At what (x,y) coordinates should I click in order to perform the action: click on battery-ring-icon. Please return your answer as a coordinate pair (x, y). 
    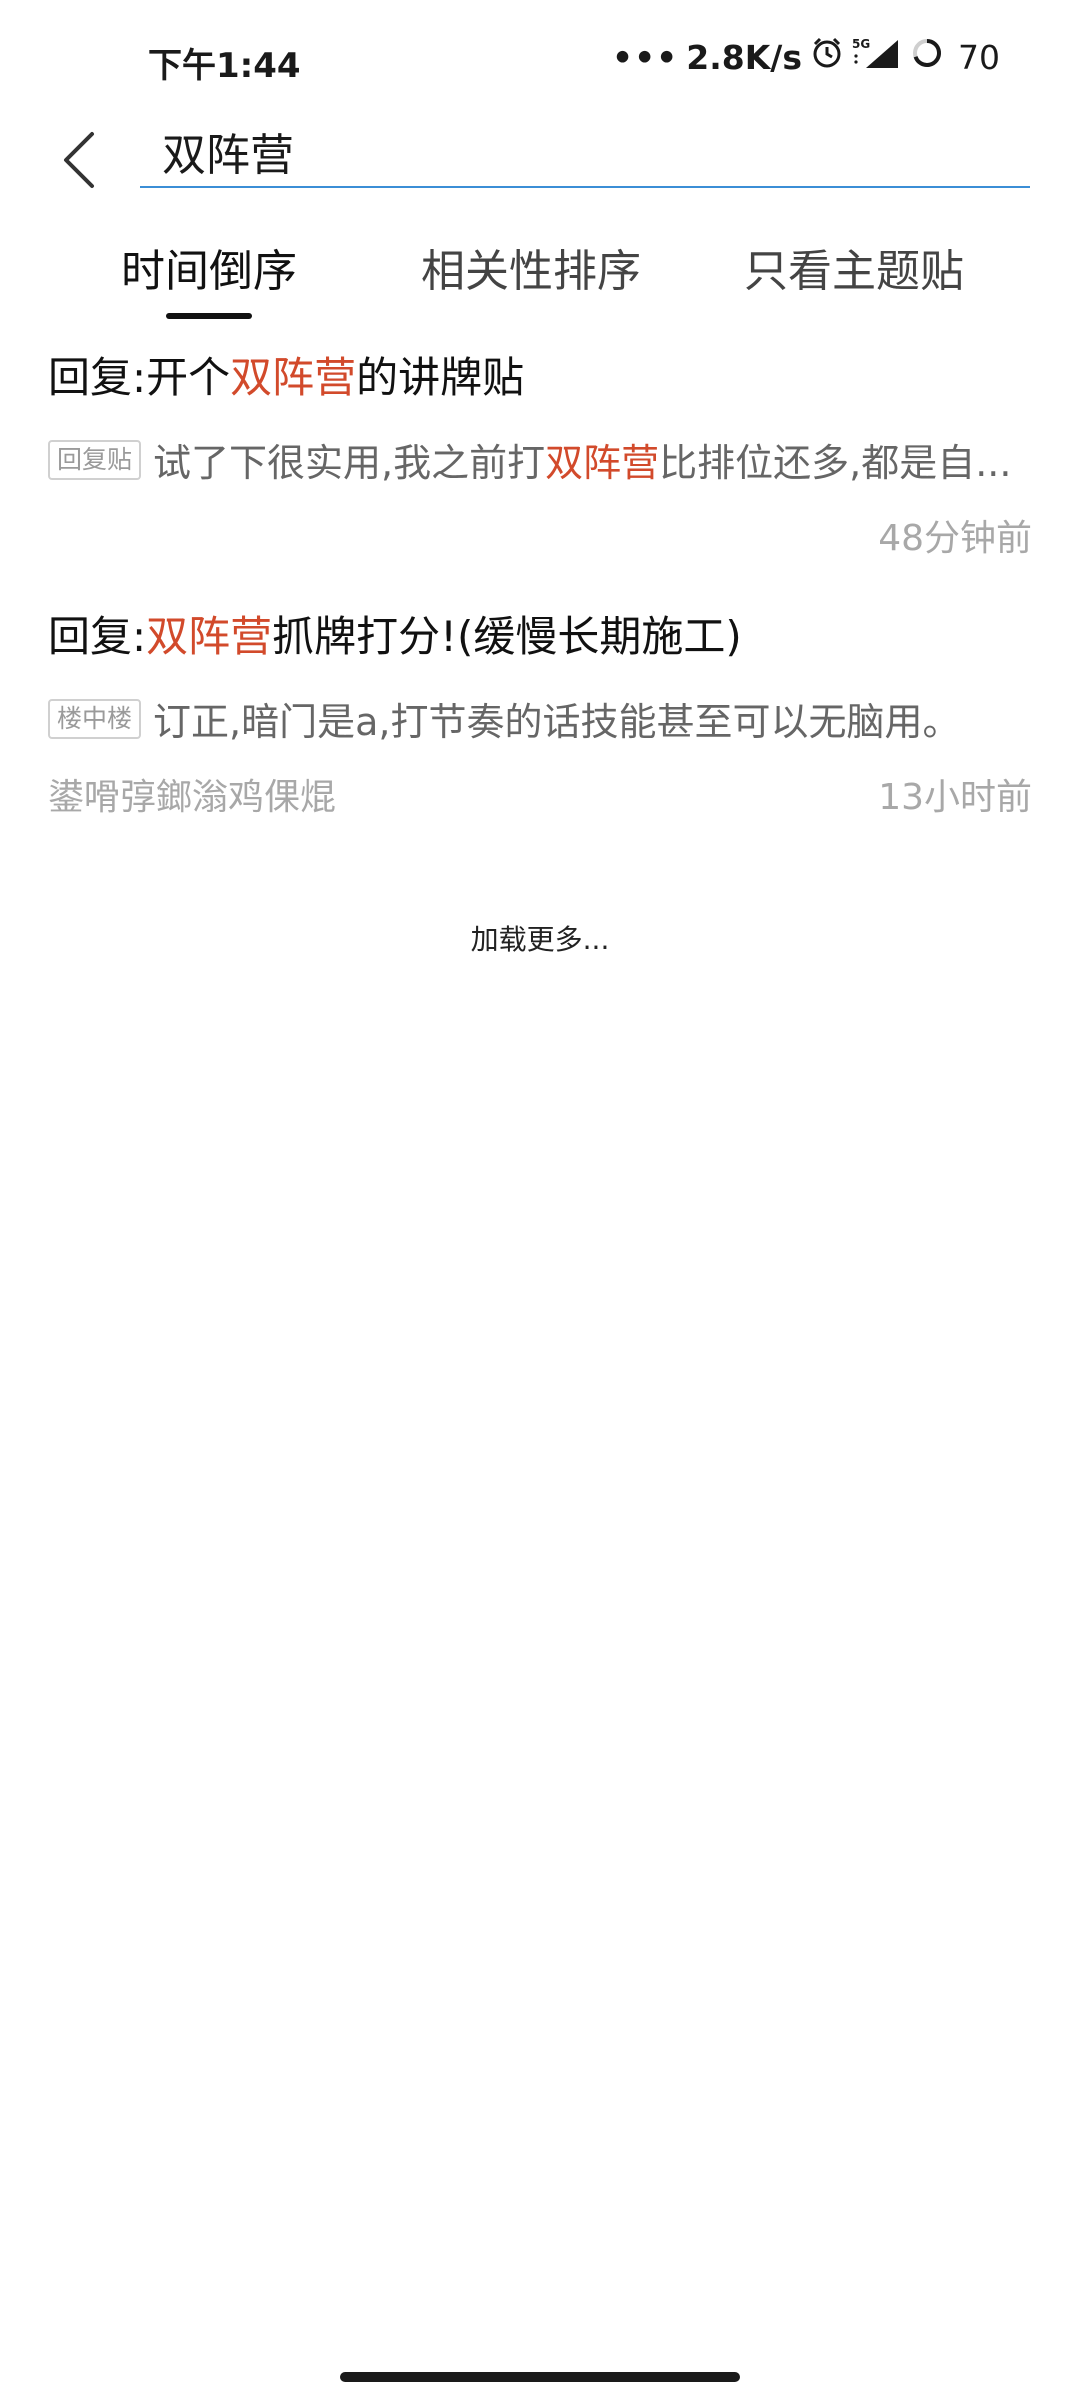
    Looking at the image, I should click on (927, 57).